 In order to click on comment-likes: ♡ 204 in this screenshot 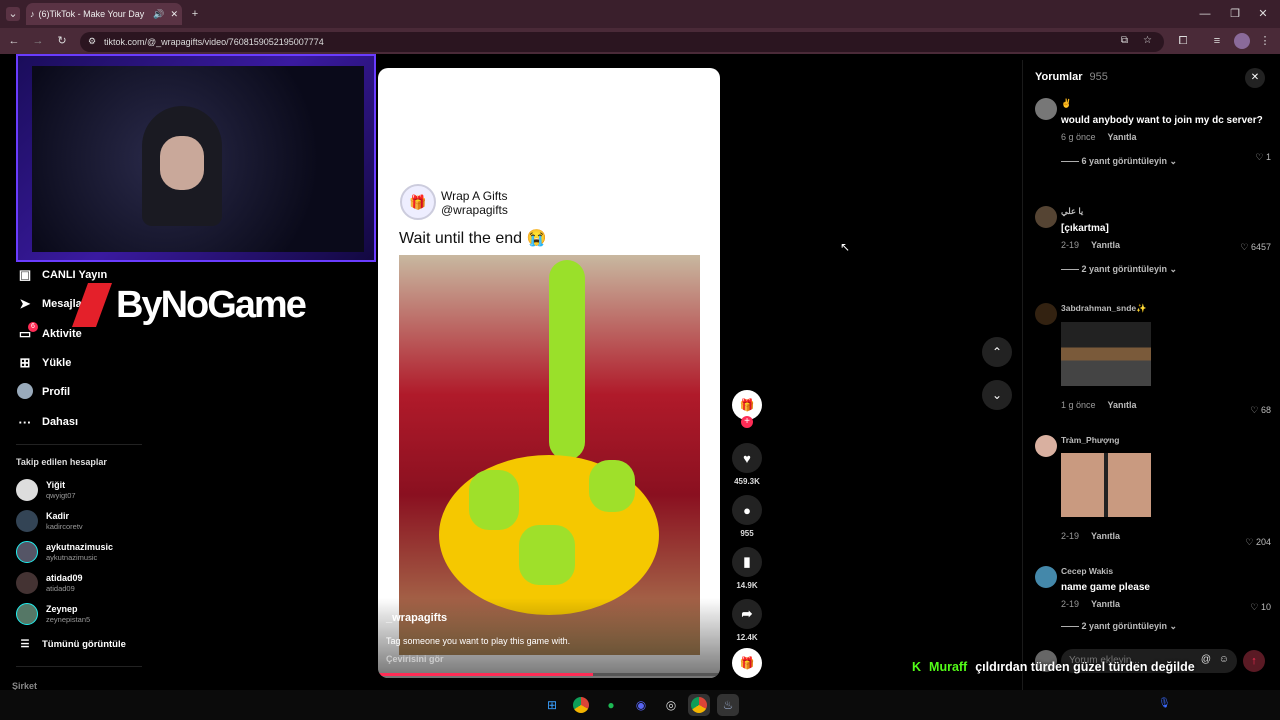, I will do `click(1258, 542)`.